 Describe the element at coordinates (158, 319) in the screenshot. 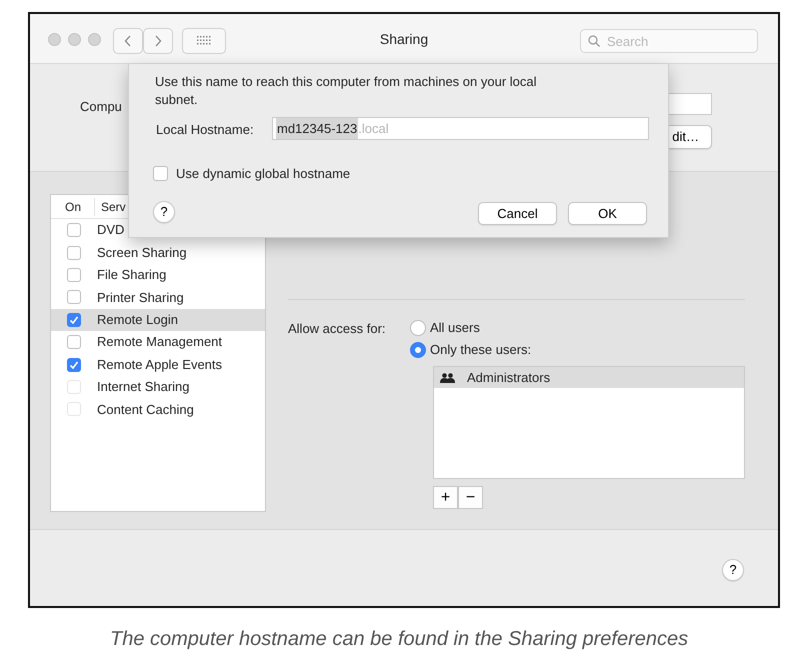

I see `service-row: Remote Login` at that location.